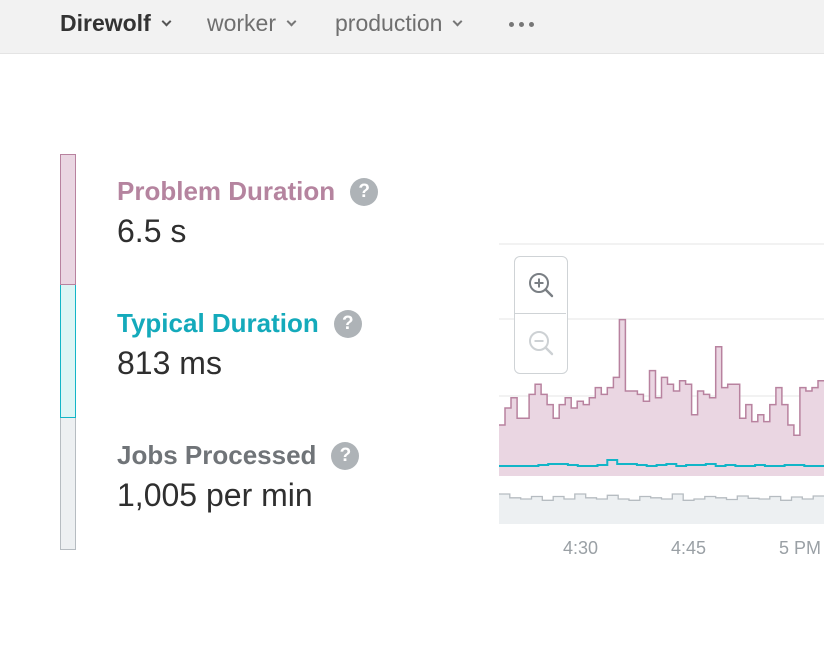  What do you see at coordinates (217, 455) in the screenshot?
I see `jobs-processed-label: Jobs Processed` at bounding box center [217, 455].